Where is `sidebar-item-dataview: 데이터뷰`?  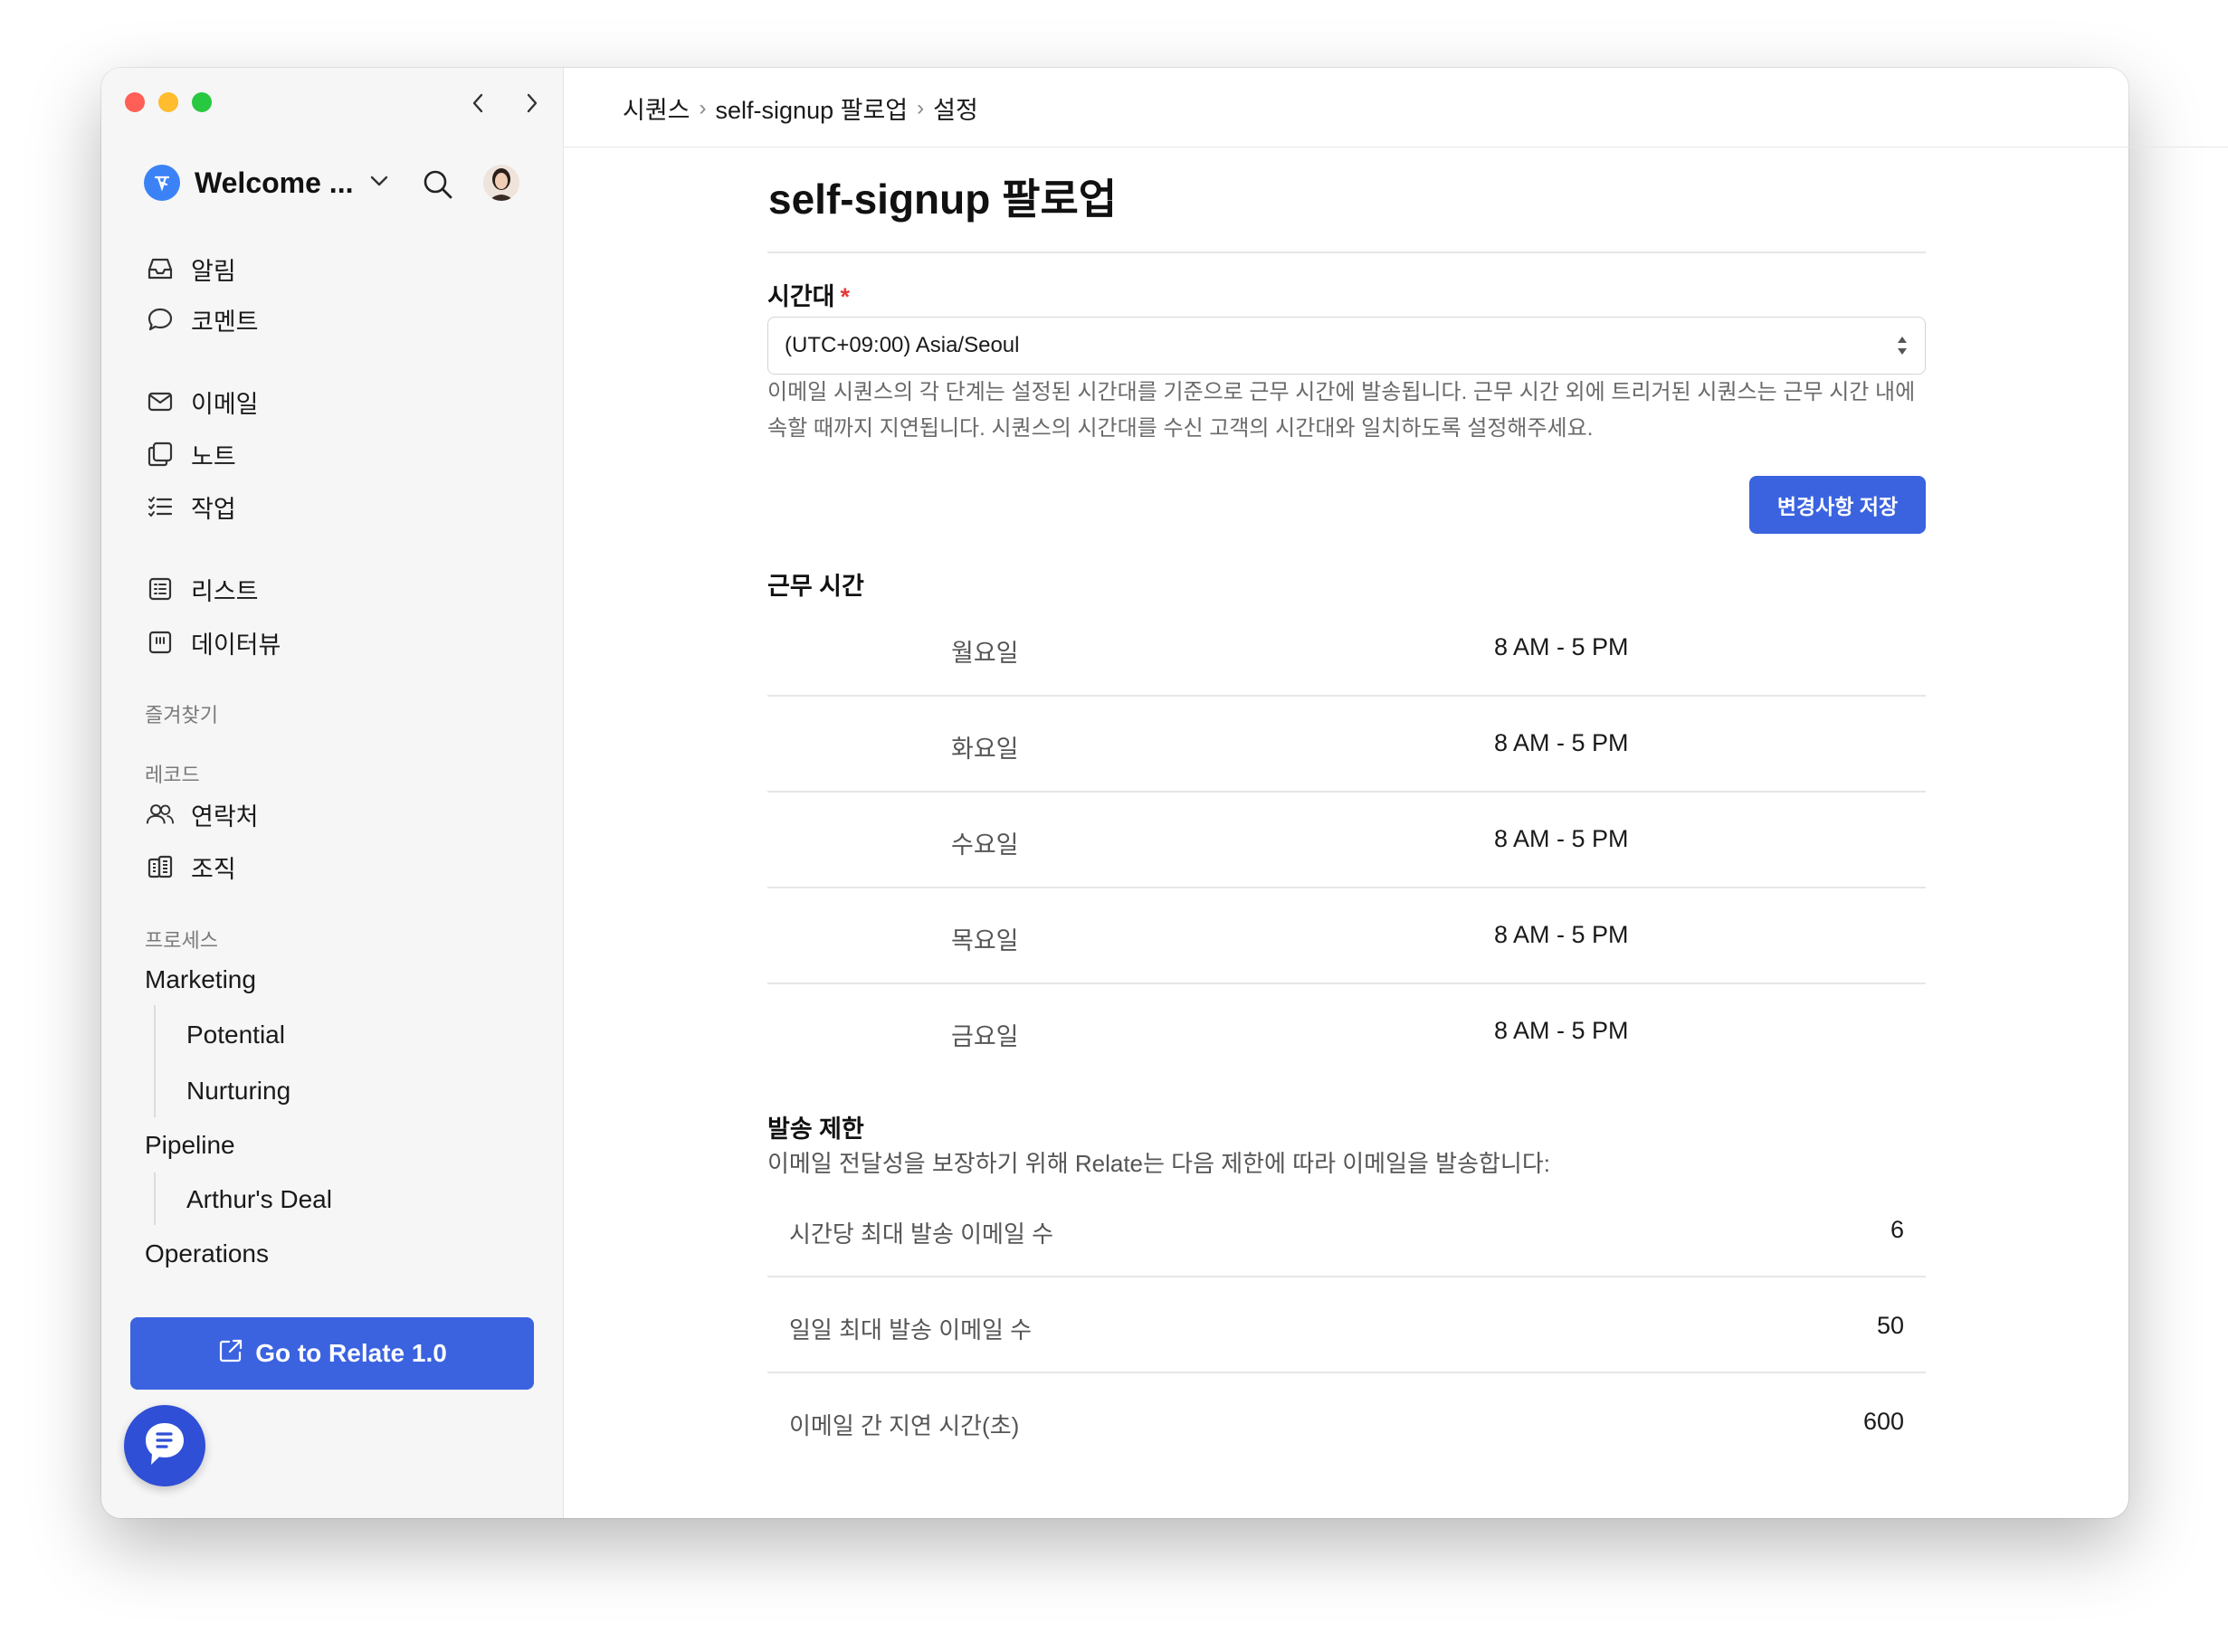
sidebar-item-dataview: 데이터뷰 is located at coordinates (214, 642).